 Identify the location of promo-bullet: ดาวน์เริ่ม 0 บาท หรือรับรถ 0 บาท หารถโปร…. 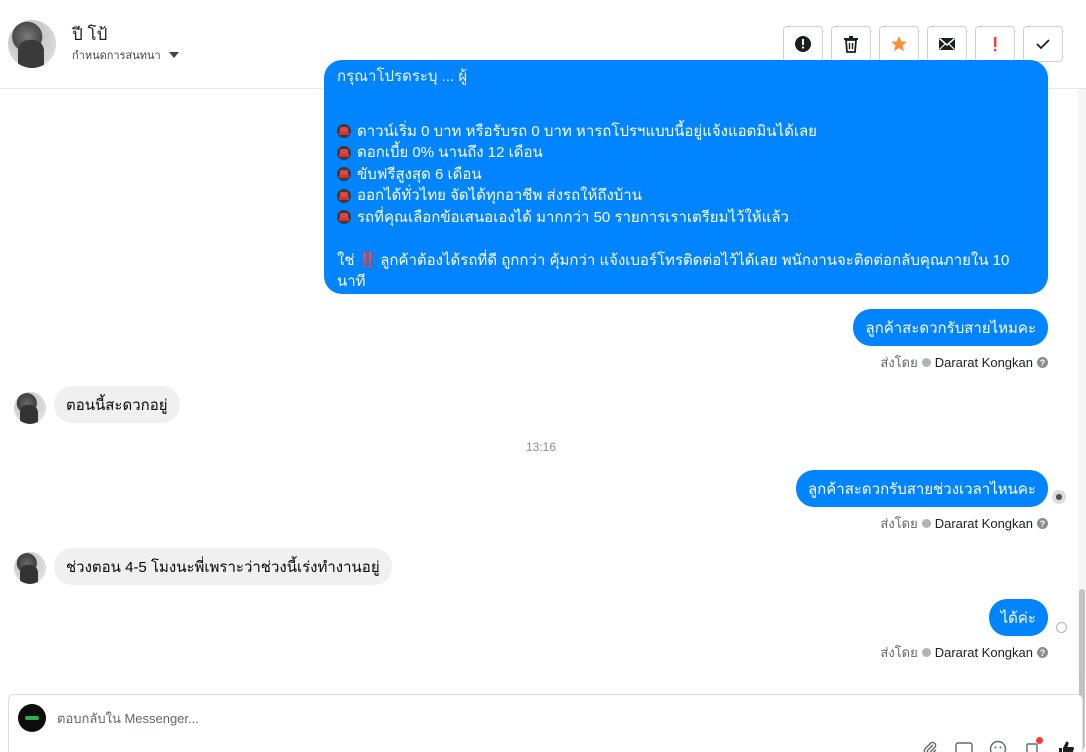
(685, 132).